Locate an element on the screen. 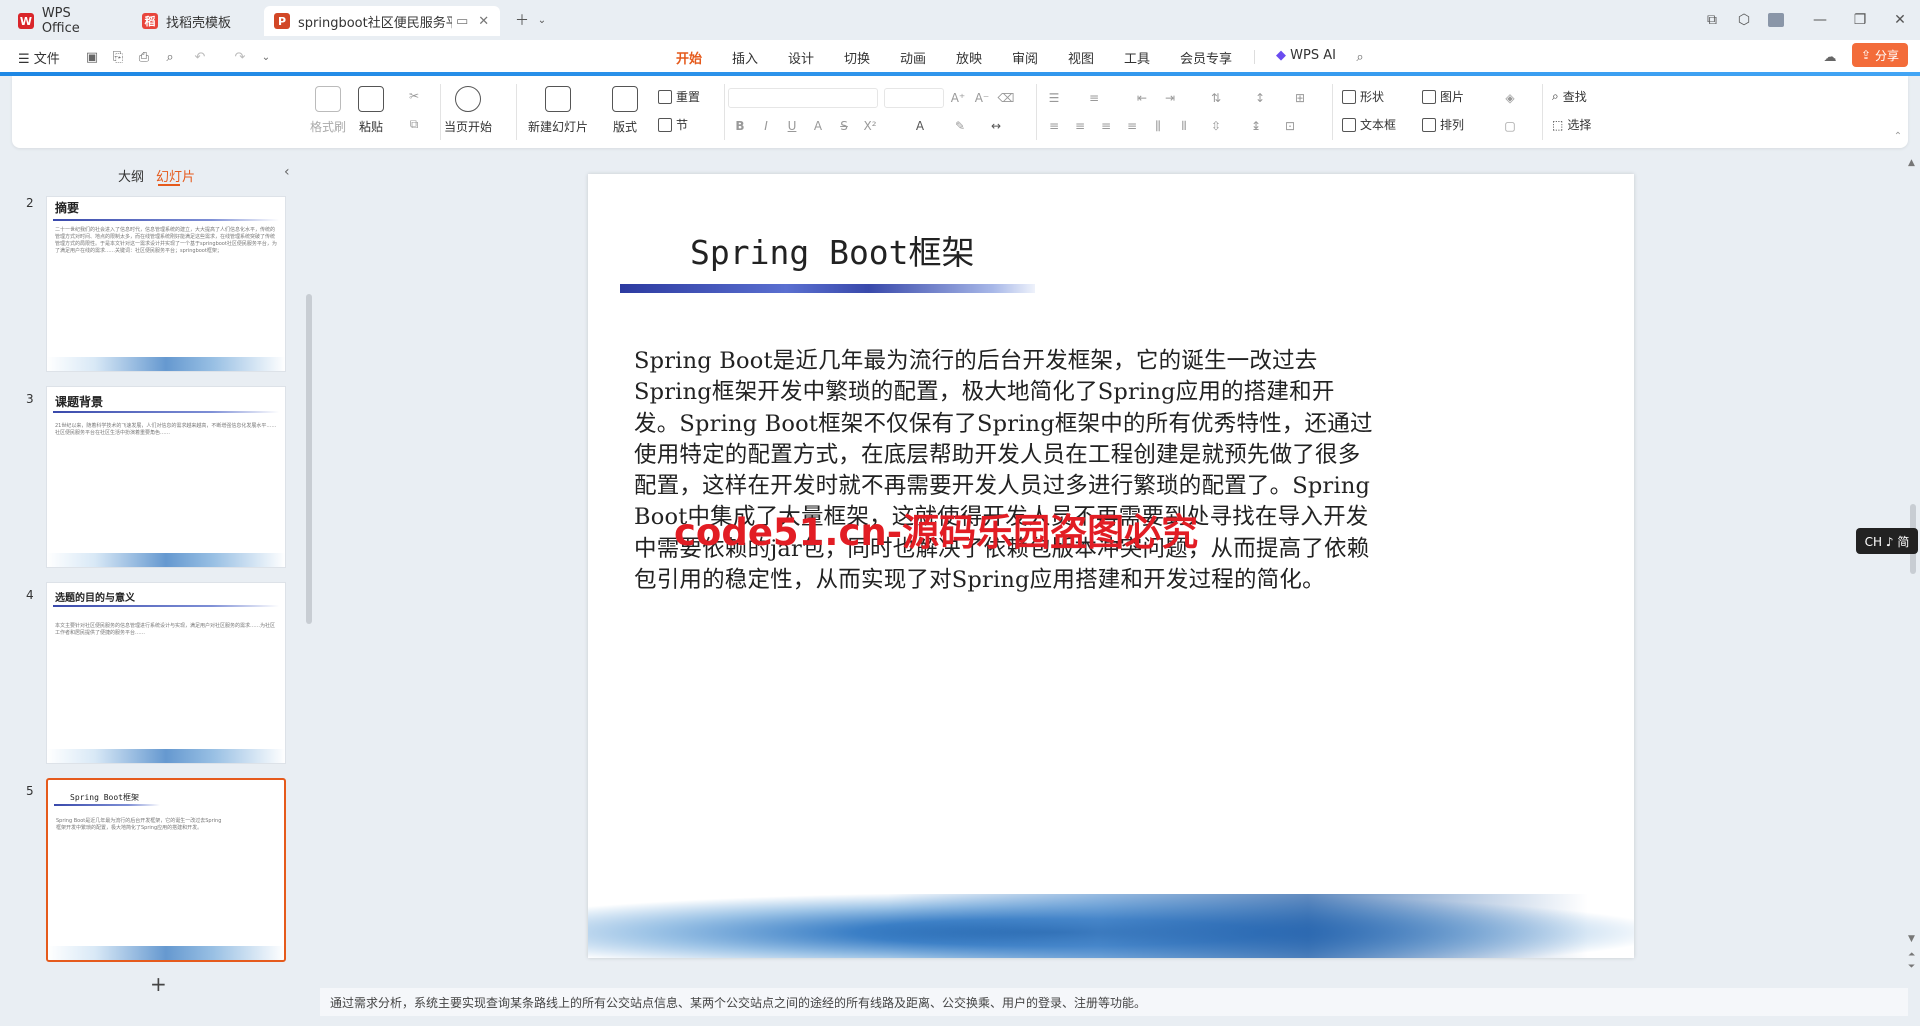 The image size is (1920, 1026). vertical-align-icon: ⇳ is located at coordinates (1216, 126).